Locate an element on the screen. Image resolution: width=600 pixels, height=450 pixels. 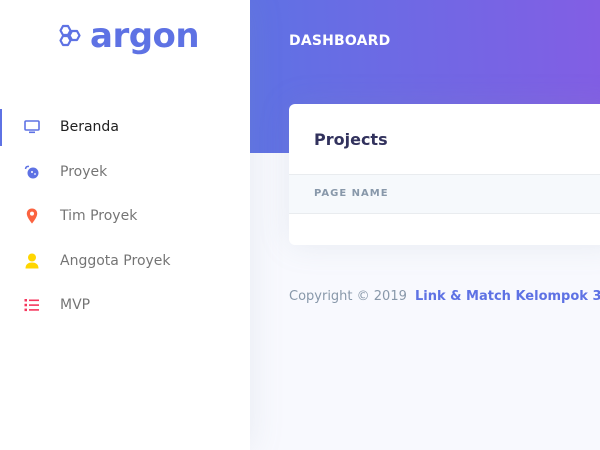
footer: Copyright © 2019 Link & Match Kelompok 3 is located at coordinates (444, 296).